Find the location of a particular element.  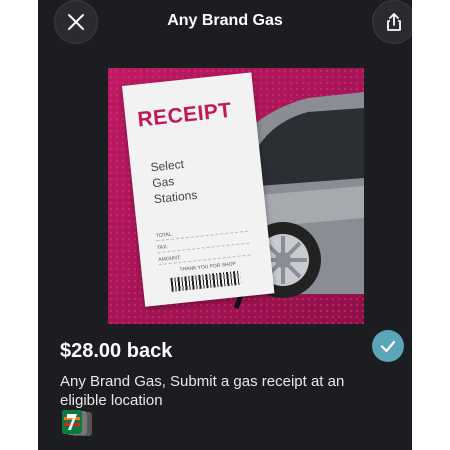

check-icon is located at coordinates (388, 346).